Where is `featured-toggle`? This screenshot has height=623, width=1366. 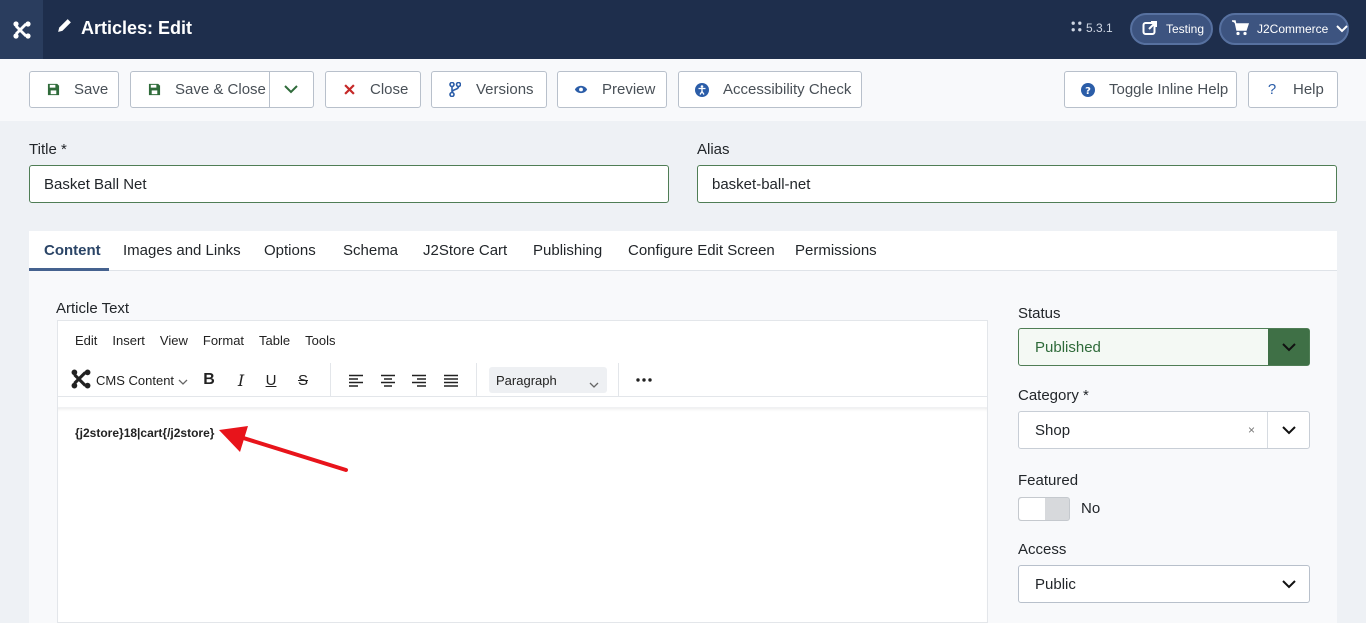
featured-toggle is located at coordinates (1044, 509).